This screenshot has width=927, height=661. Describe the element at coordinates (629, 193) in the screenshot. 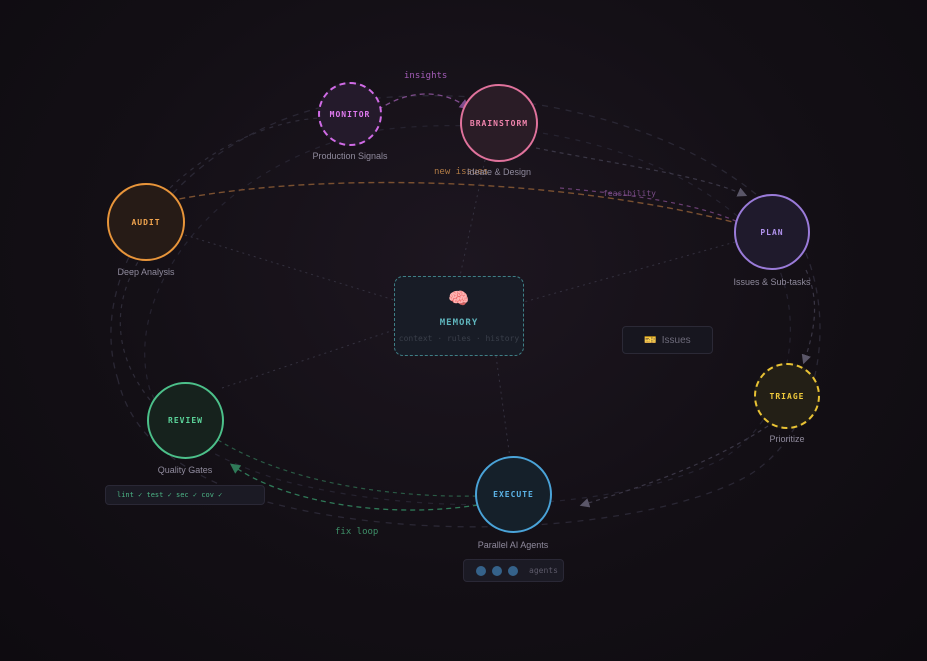

I see `edge-label-feasibility: feasibility` at that location.